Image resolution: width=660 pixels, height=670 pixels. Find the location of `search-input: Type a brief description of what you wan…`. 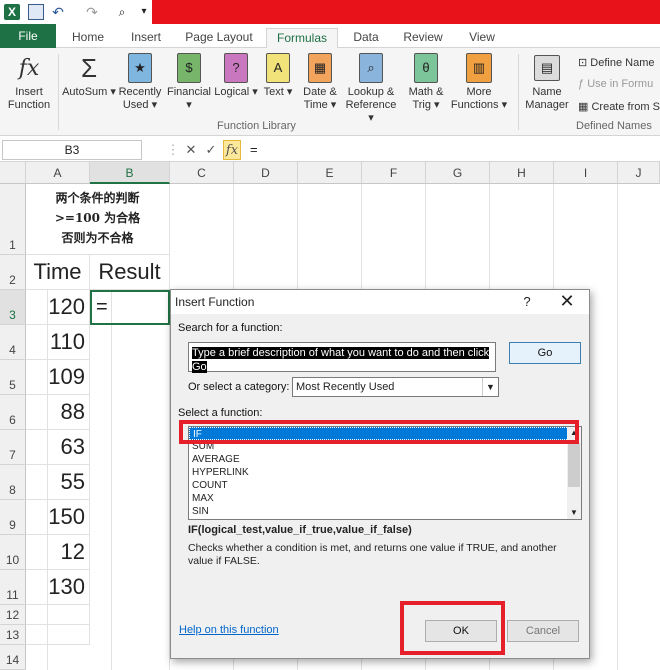

search-input: Type a brief description of what you wan… is located at coordinates (342, 357).